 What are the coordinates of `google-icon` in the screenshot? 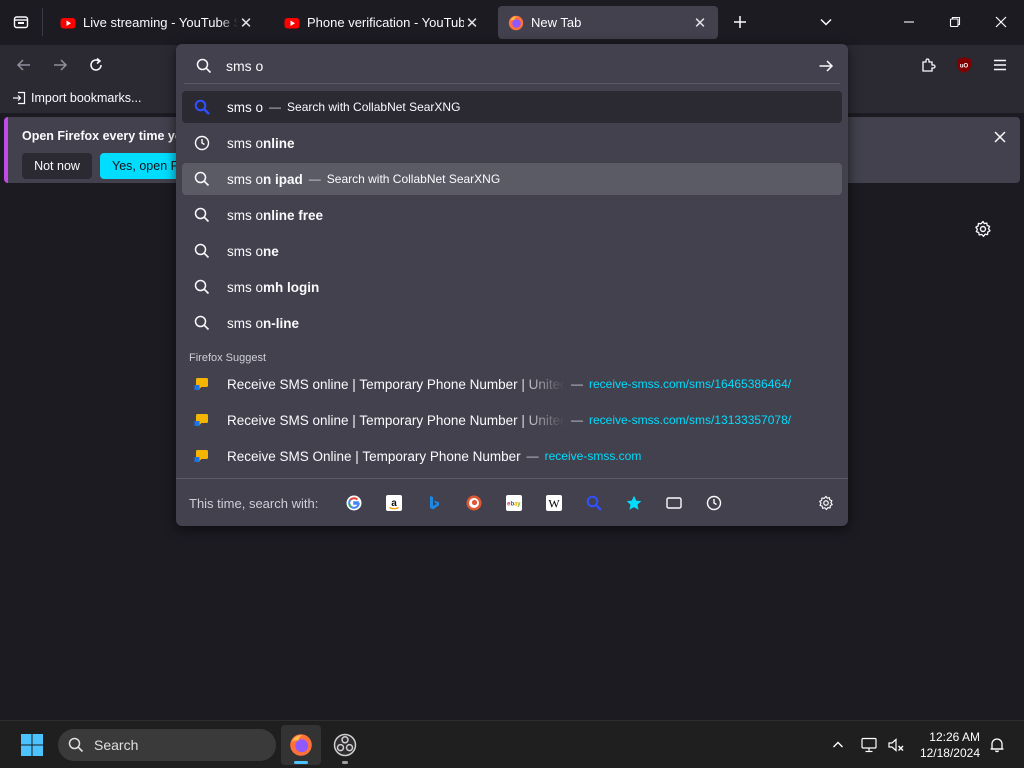 It's located at (354, 503).